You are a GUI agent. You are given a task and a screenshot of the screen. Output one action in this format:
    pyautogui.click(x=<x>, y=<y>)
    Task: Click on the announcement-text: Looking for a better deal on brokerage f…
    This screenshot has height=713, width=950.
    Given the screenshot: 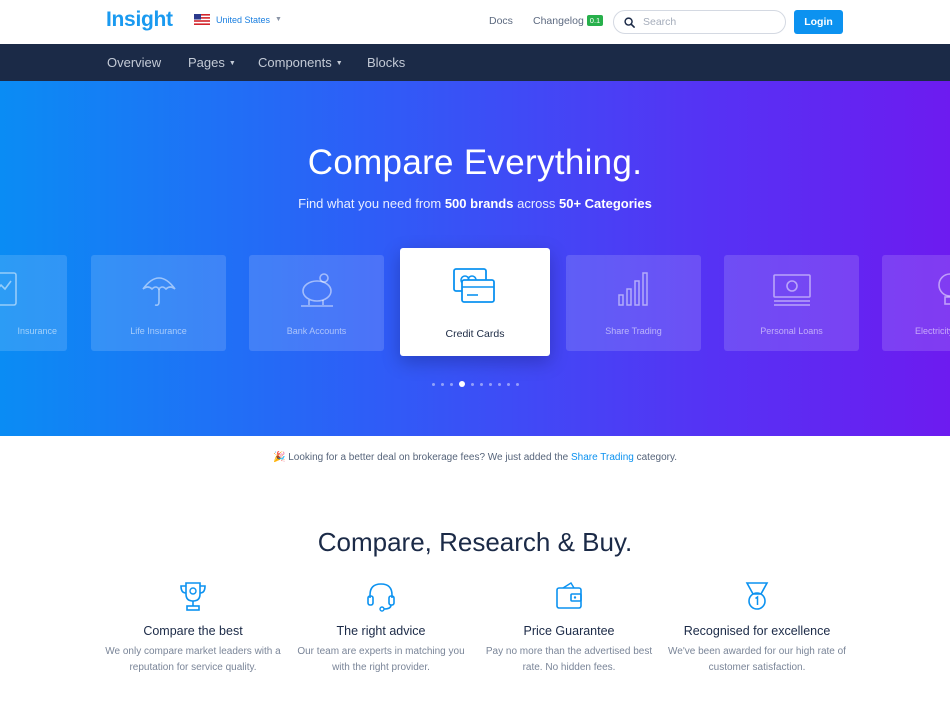 What is the action you would take?
    pyautogui.click(x=428, y=457)
    